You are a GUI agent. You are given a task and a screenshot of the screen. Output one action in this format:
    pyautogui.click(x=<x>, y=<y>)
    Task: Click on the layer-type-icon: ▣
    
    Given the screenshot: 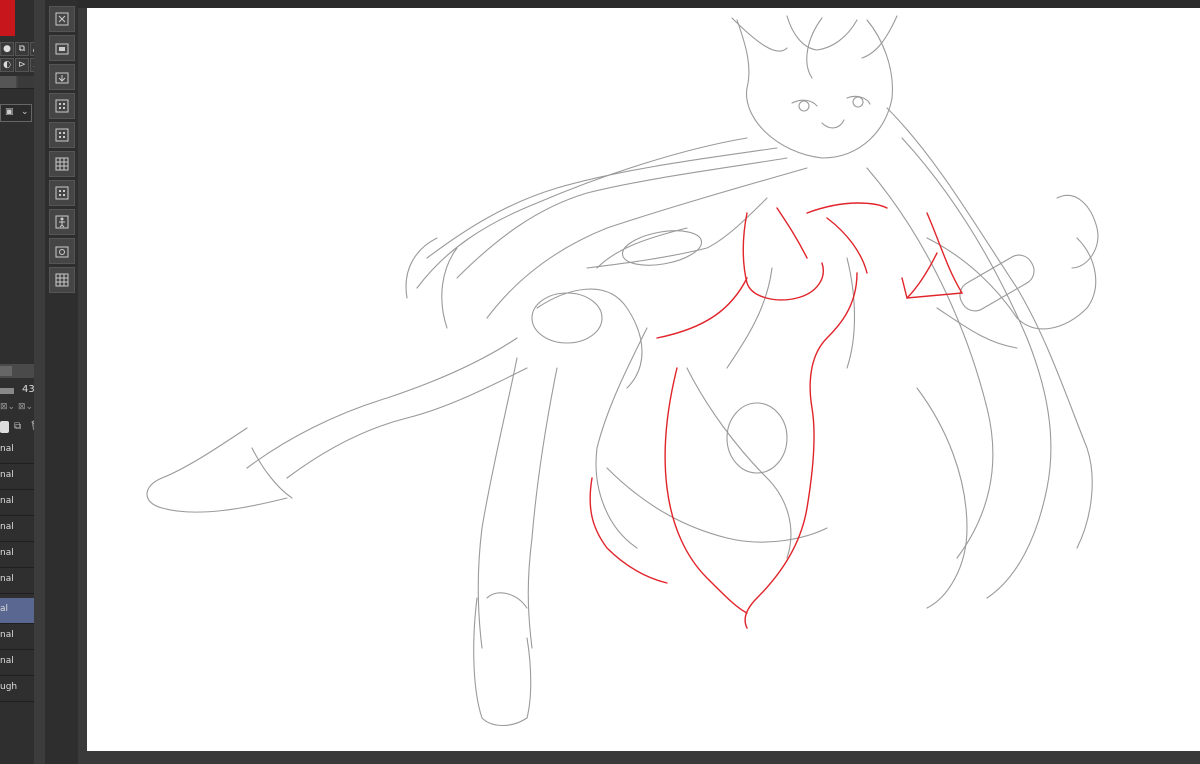 What is the action you would take?
    pyautogui.click(x=9, y=112)
    